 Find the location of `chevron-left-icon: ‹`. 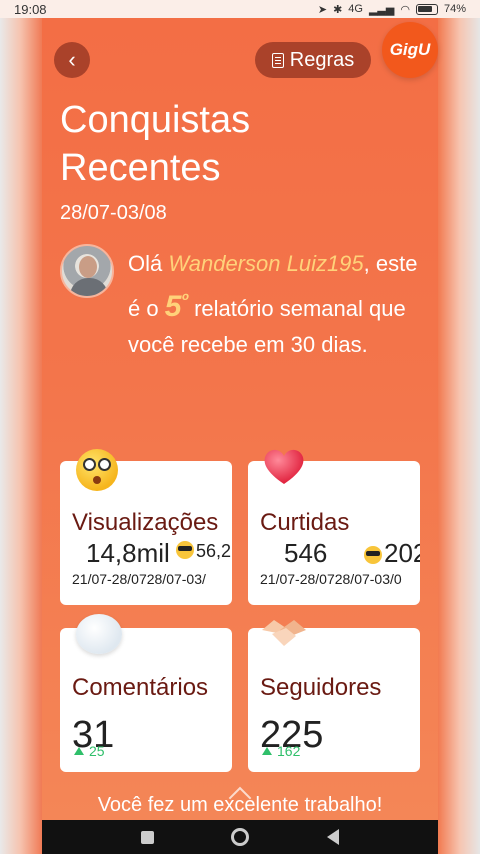

chevron-left-icon: ‹ is located at coordinates (72, 59).